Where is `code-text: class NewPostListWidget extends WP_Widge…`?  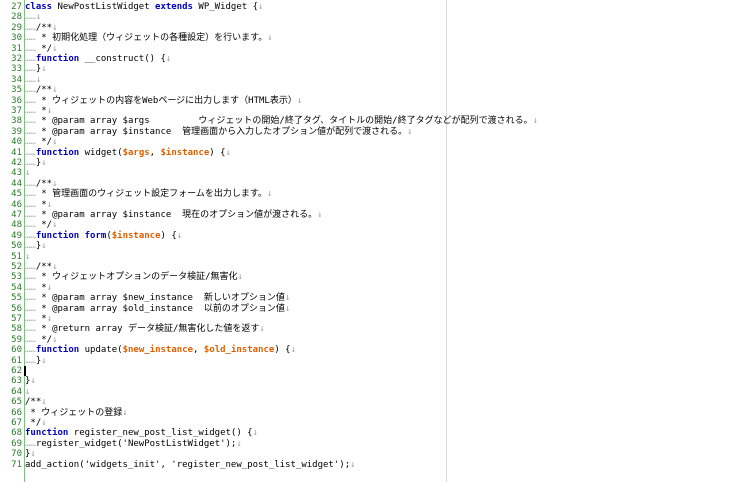
code-text: class NewPostListWidget extends WP_Widge… is located at coordinates (144, 7).